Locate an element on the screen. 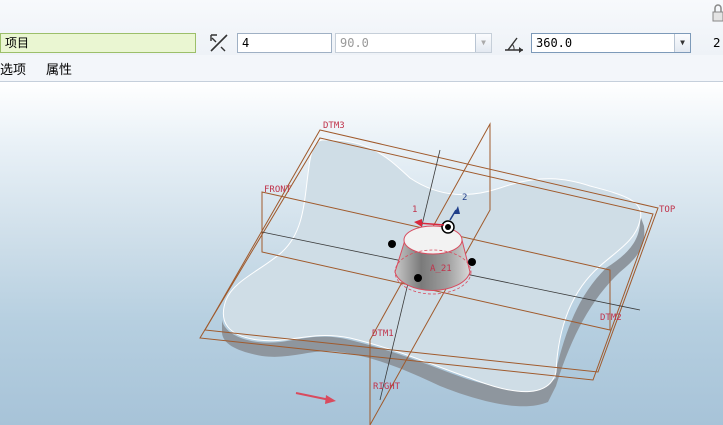 The height and width of the screenshot is (425, 723). dashboard-toolbar: 项目 4 90.0 ▼ 360.0 ▼ 2 is located at coordinates (361, 27).